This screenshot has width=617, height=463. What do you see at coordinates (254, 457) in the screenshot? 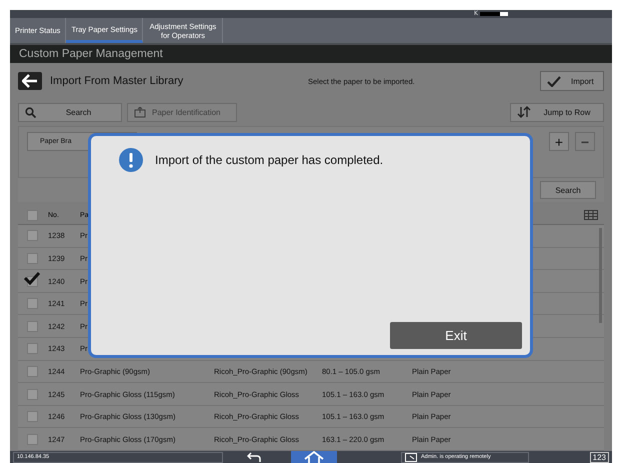
I see `back-icon` at bounding box center [254, 457].